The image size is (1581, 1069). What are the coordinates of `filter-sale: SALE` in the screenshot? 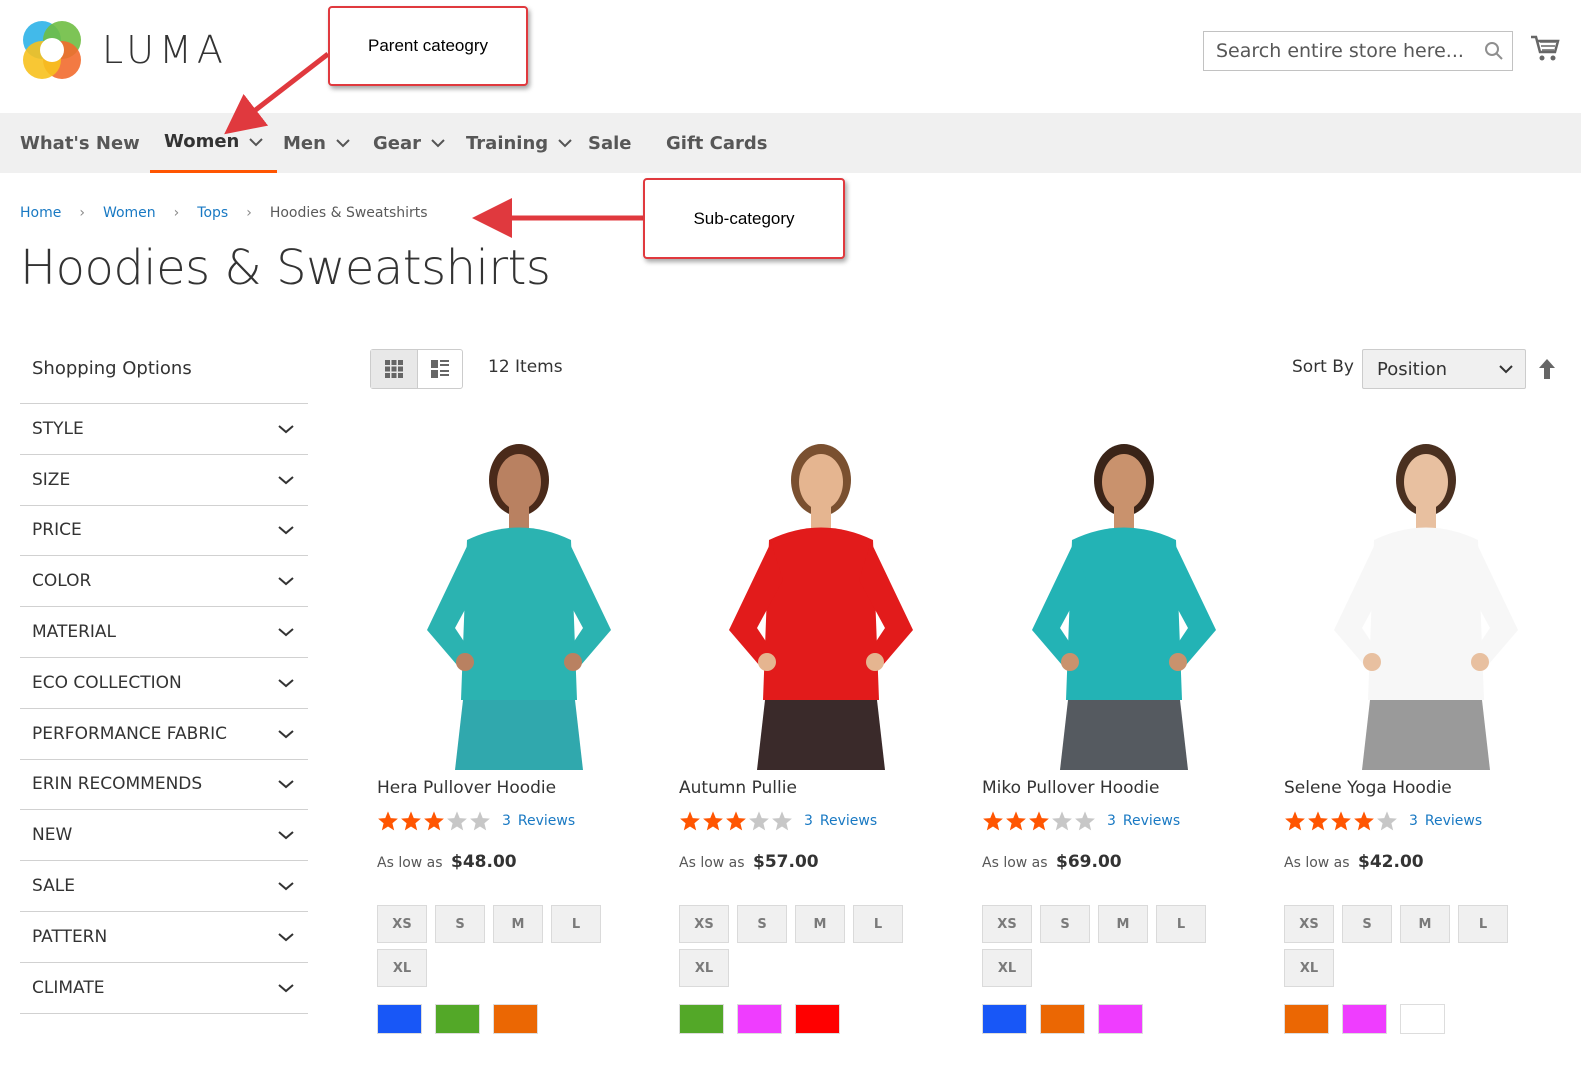 It's located at (164, 886).